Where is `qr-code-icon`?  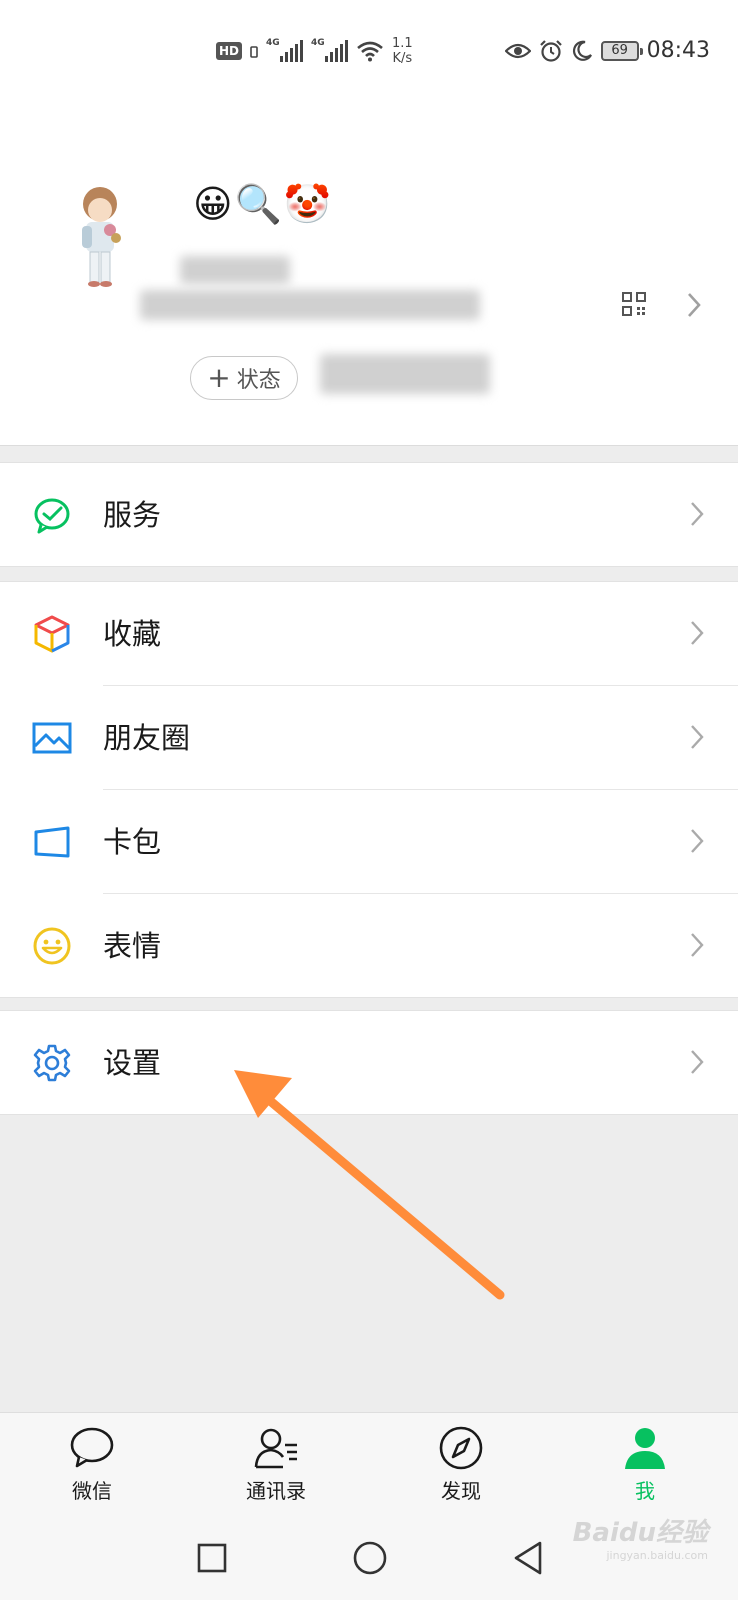 qr-code-icon is located at coordinates (634, 304).